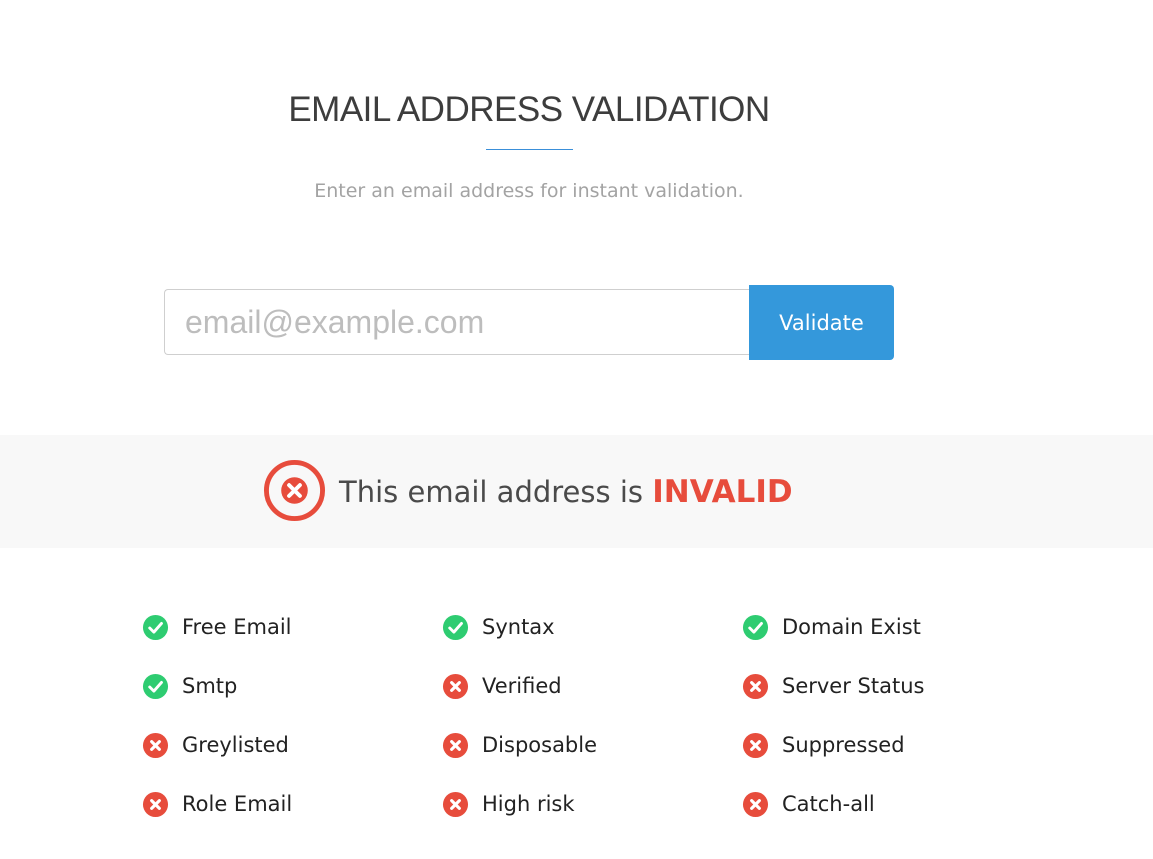  What do you see at coordinates (853, 686) in the screenshot?
I see `check-label: Server Status` at bounding box center [853, 686].